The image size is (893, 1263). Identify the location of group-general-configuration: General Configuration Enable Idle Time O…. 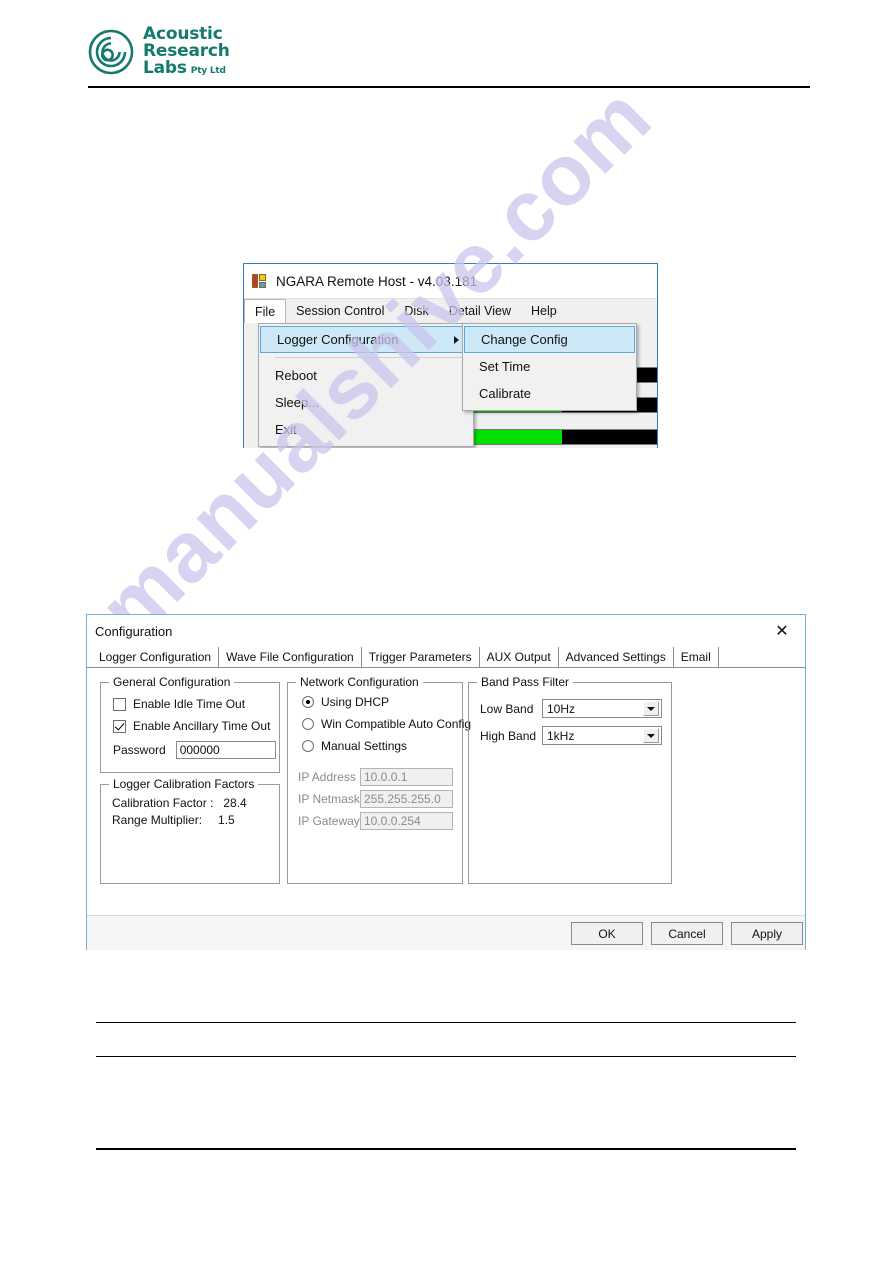
(190, 724).